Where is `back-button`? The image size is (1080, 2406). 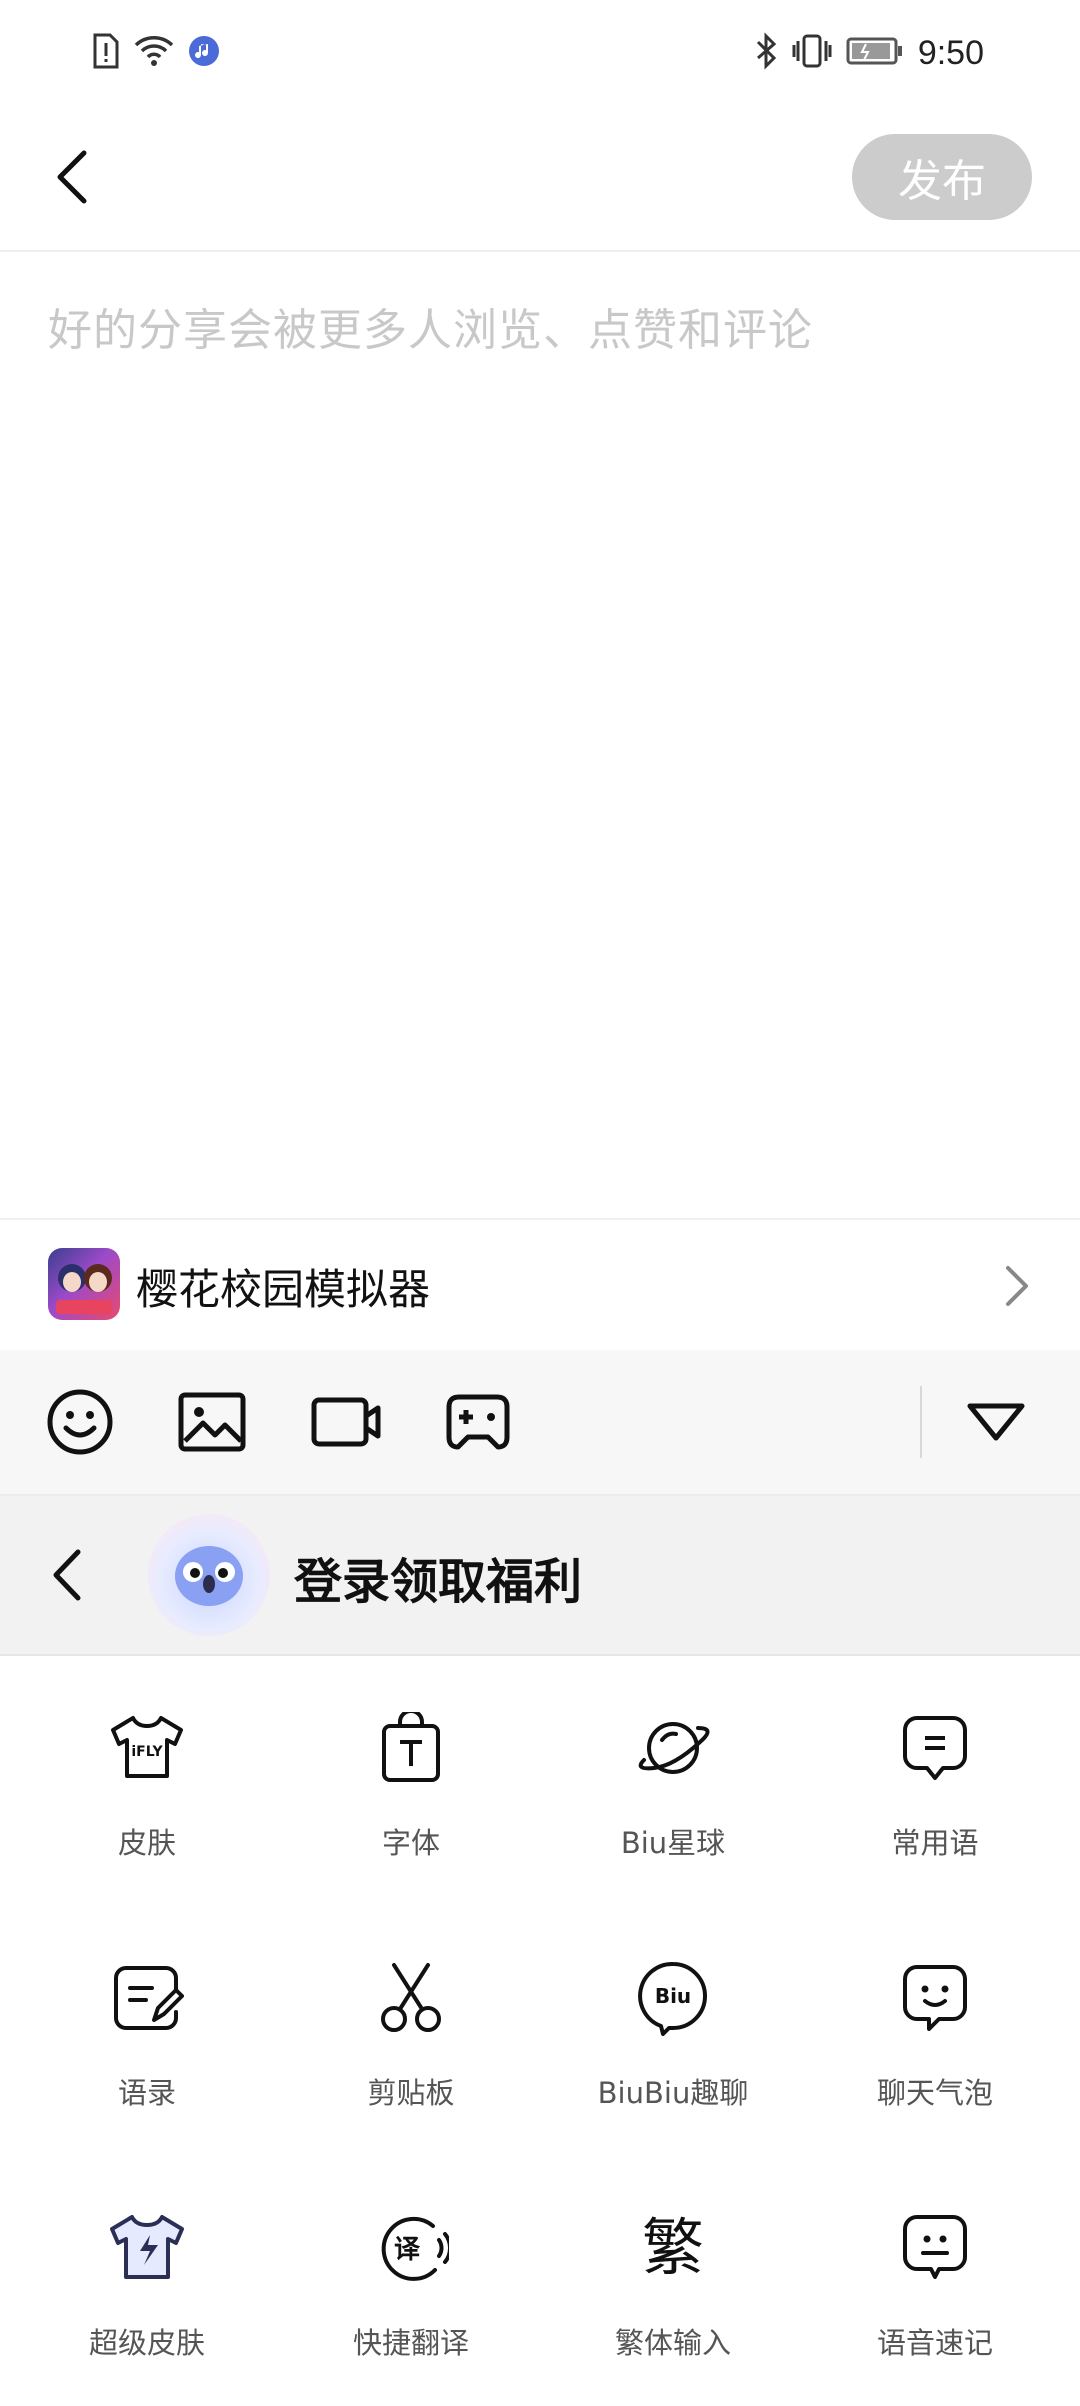 back-button is located at coordinates (72, 177).